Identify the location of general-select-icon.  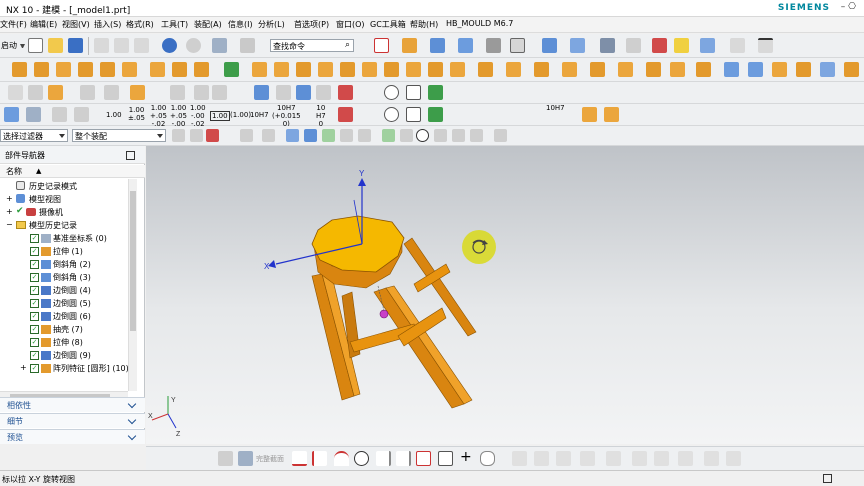
(178, 135).